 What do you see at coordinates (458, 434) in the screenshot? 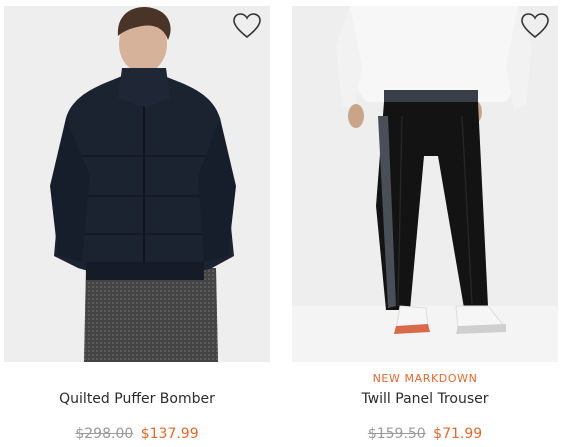
I see `sale-price: $71.99` at bounding box center [458, 434].